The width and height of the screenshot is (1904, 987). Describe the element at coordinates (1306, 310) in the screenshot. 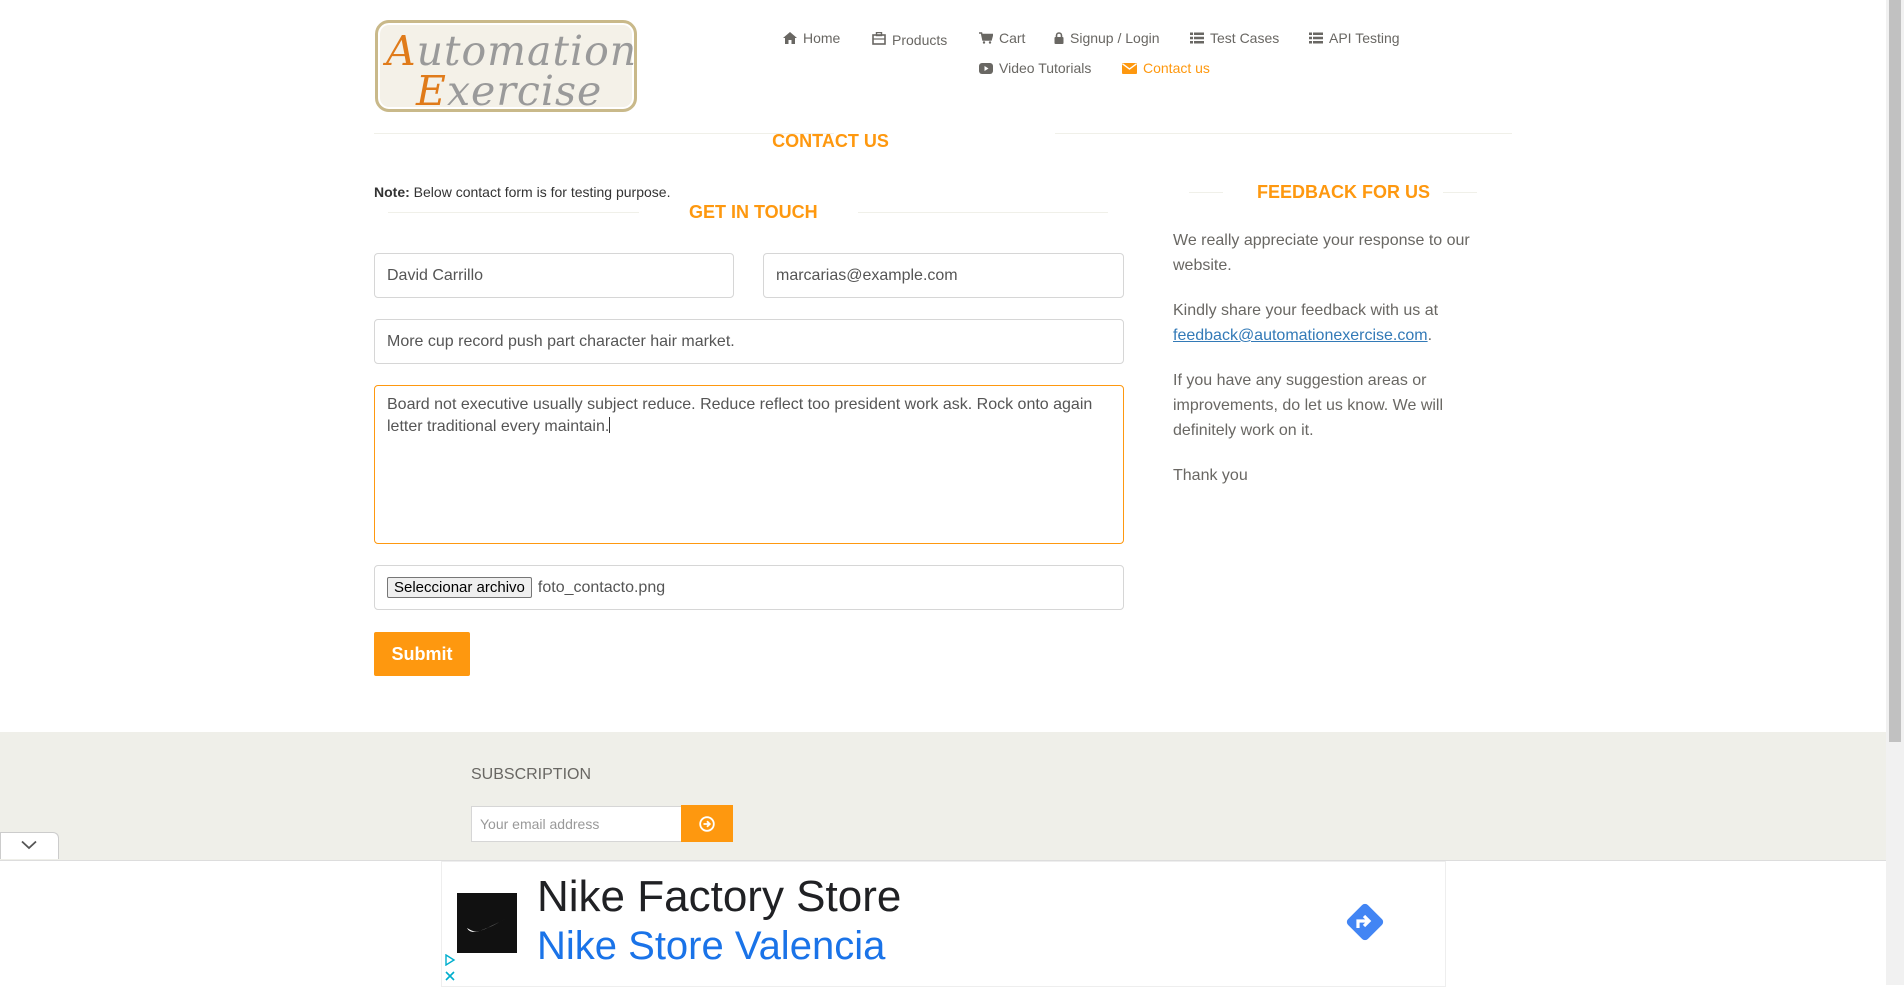

I see `feedback-text: Kindly share your feedback with us at` at that location.